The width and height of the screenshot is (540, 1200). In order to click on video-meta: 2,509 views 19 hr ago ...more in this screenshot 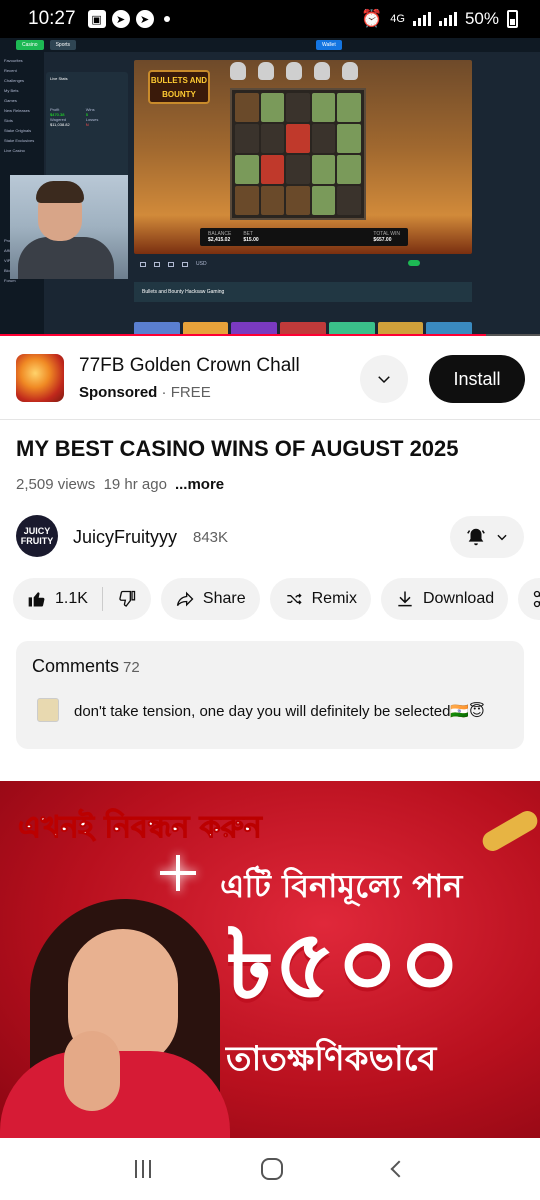, I will do `click(120, 484)`.